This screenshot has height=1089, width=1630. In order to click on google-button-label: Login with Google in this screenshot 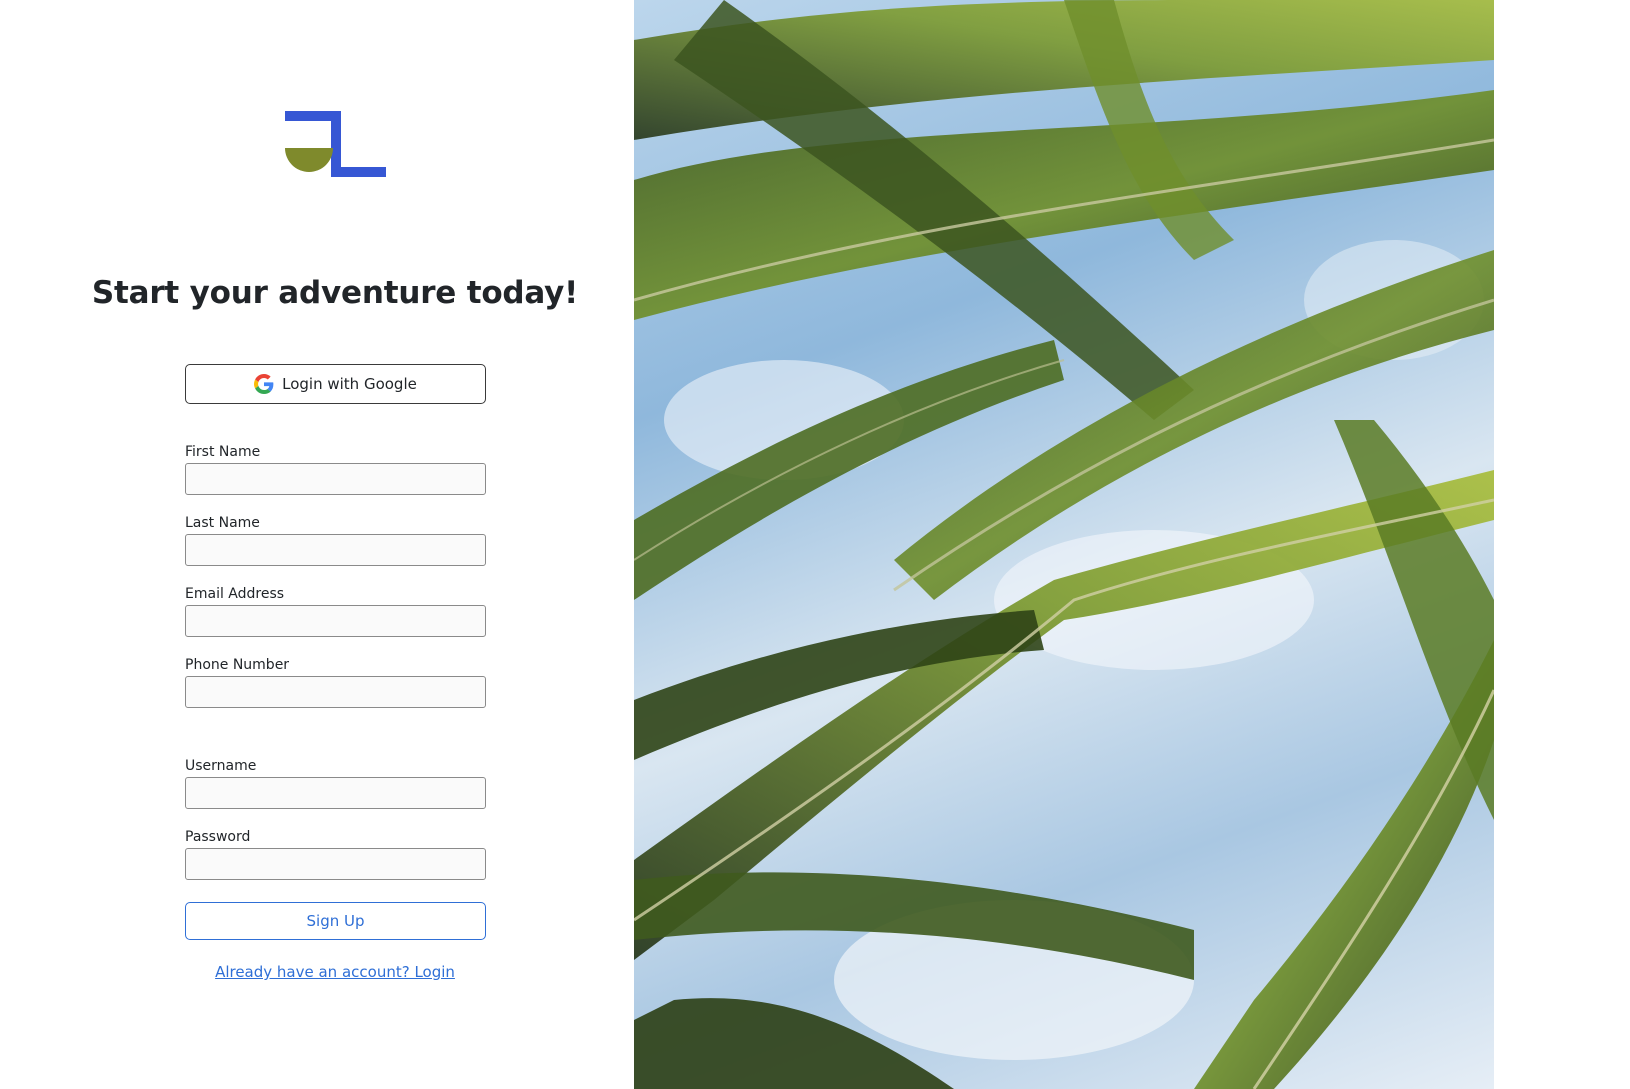, I will do `click(349, 384)`.